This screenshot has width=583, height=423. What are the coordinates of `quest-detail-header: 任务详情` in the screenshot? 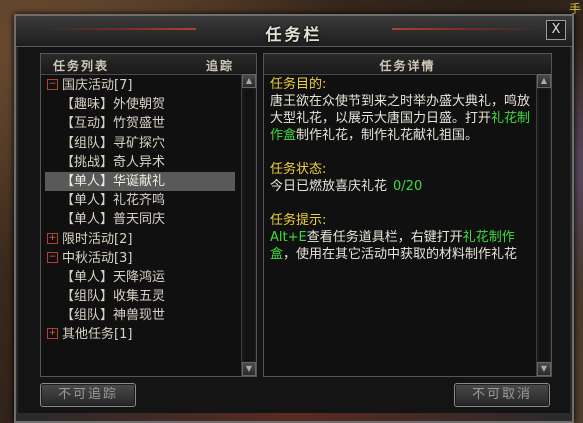 It's located at (407, 64).